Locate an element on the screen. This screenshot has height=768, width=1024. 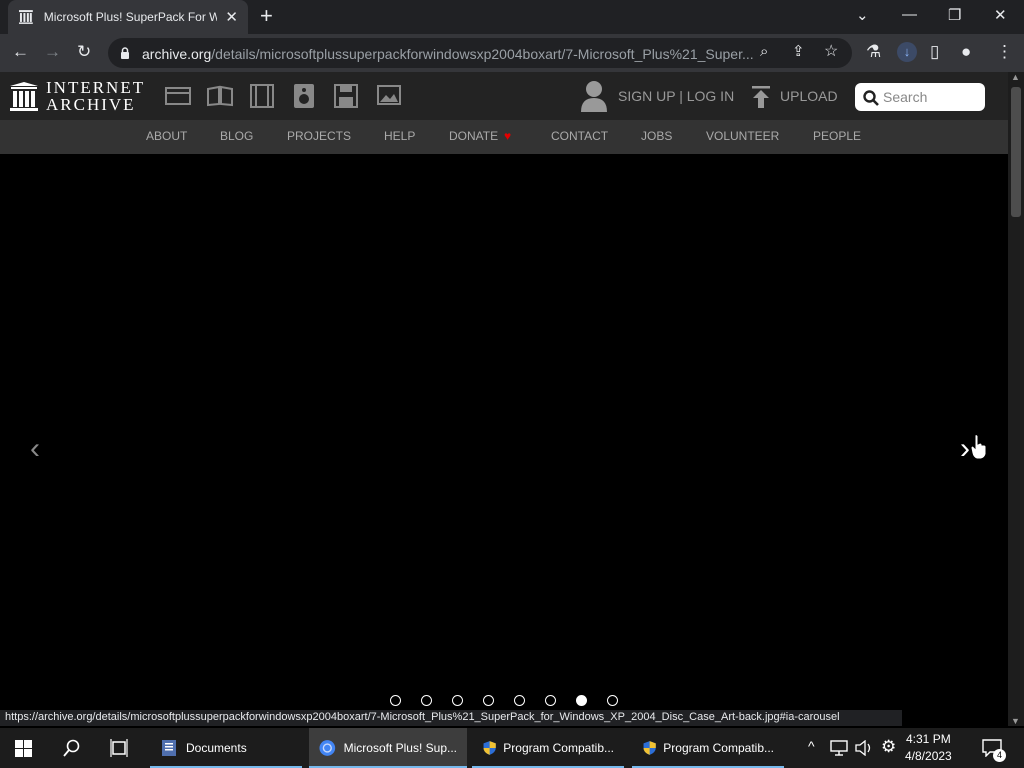
search-box: Search is located at coordinates (920, 97).